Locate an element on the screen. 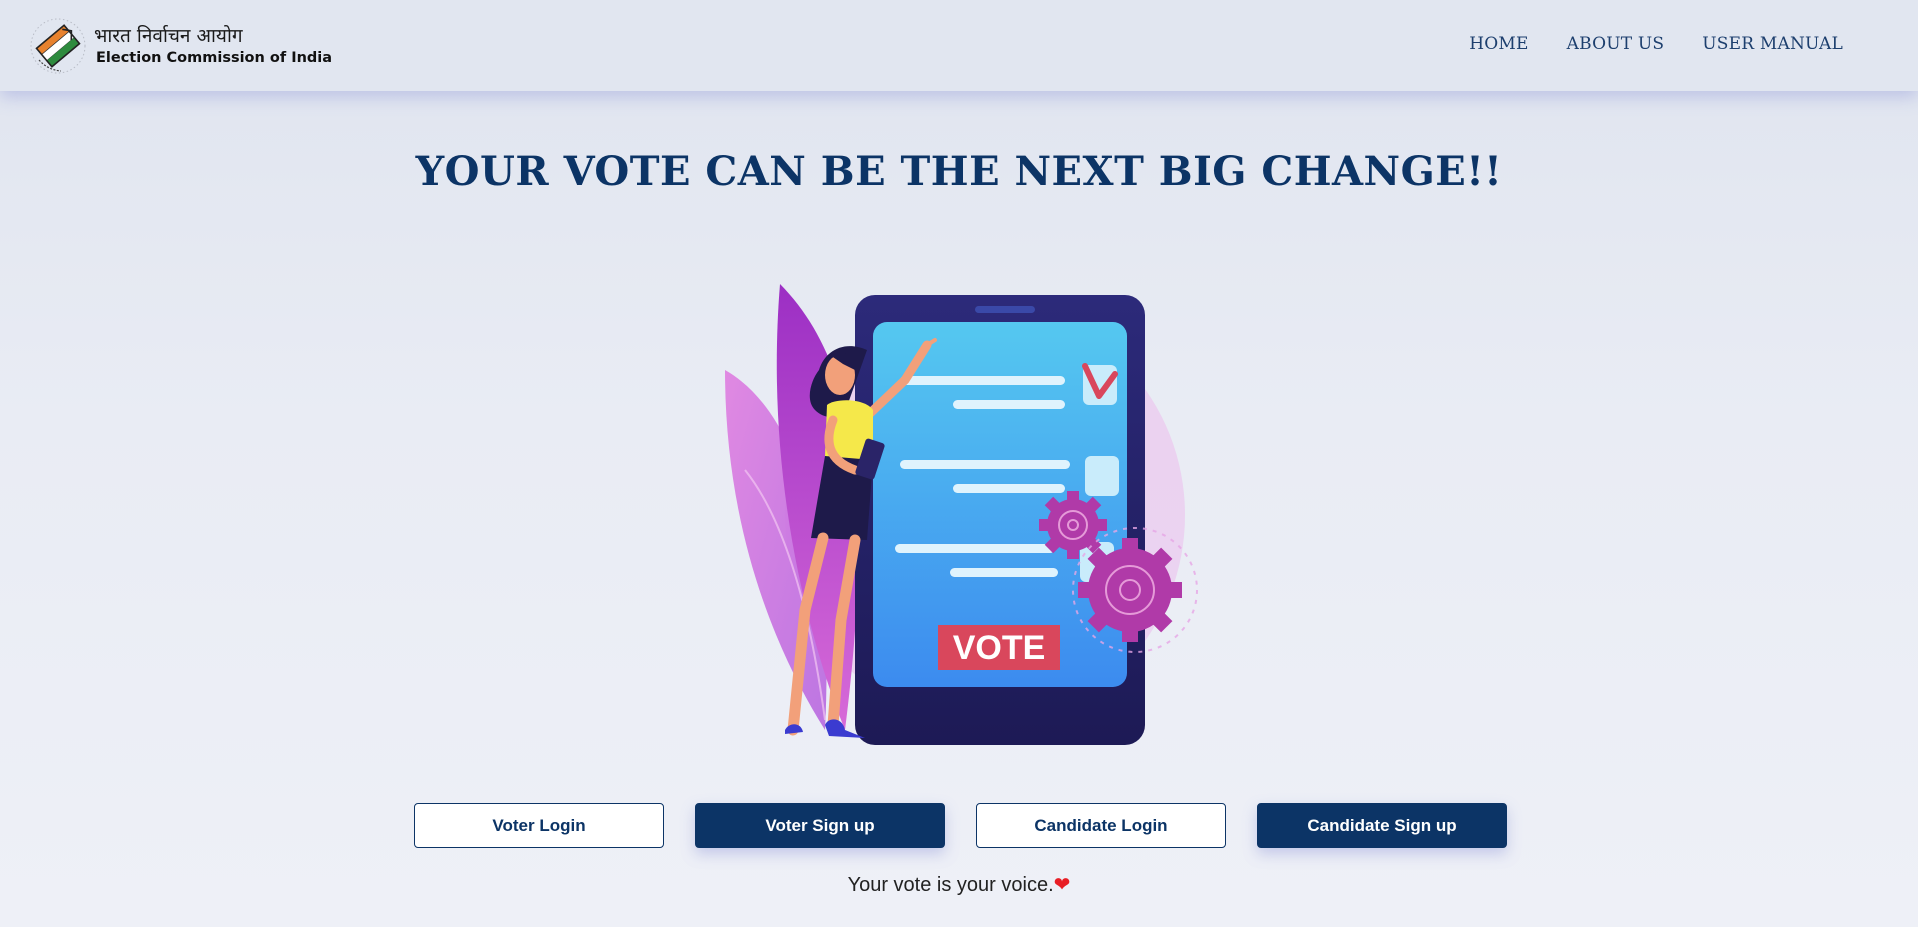 The image size is (1918, 927). eci-logo-icon is located at coordinates (58, 46).